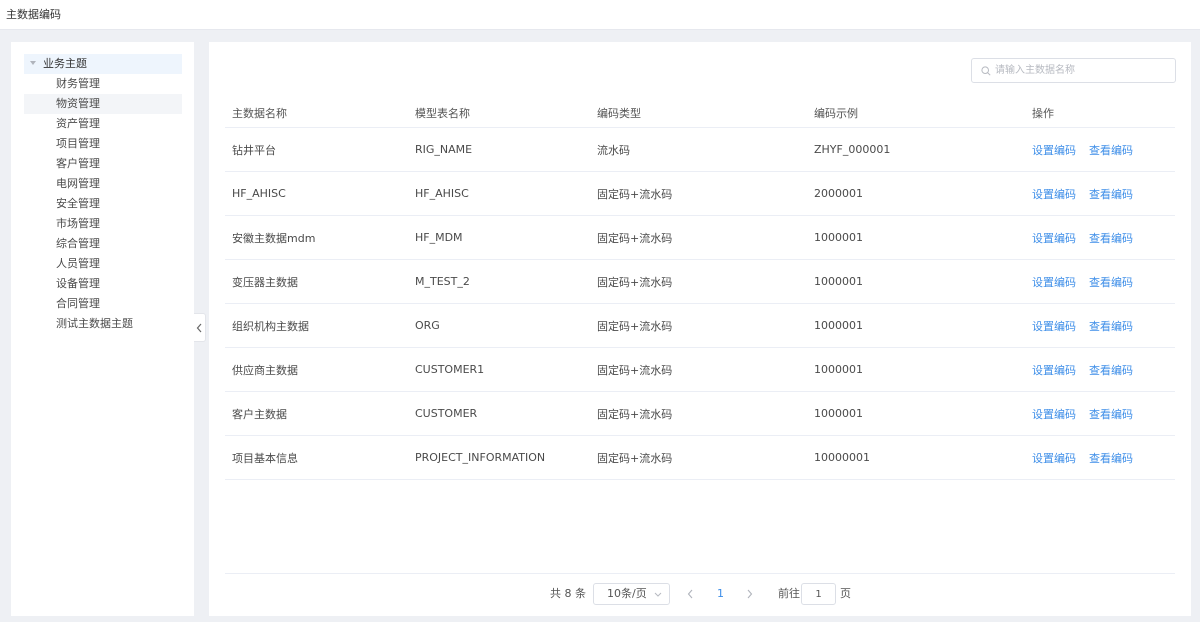 The height and width of the screenshot is (622, 1200). I want to click on page-size-select: 10条/页, so click(631, 594).